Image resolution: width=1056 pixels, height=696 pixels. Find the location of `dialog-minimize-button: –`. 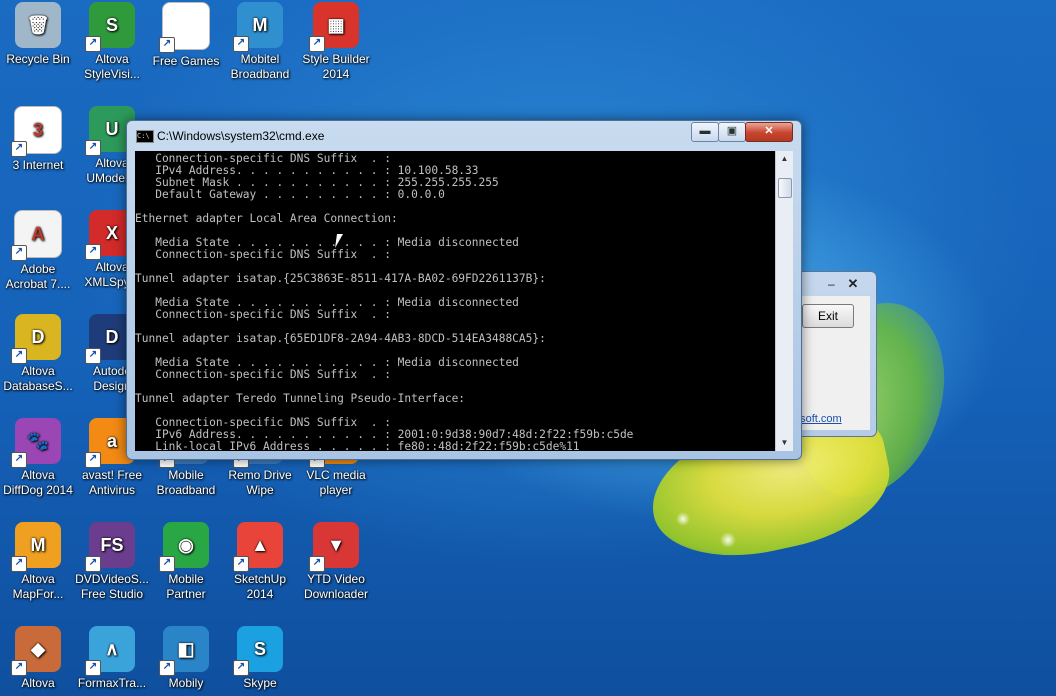

dialog-minimize-button: – is located at coordinates (834, 284).